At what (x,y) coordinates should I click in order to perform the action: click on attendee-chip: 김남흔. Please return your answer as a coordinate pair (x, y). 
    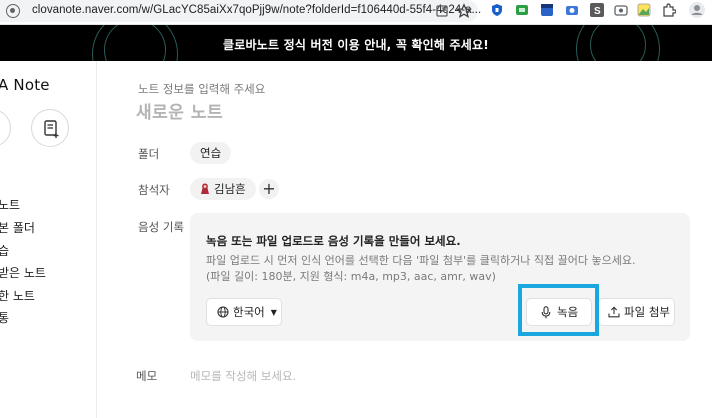
    Looking at the image, I should click on (223, 189).